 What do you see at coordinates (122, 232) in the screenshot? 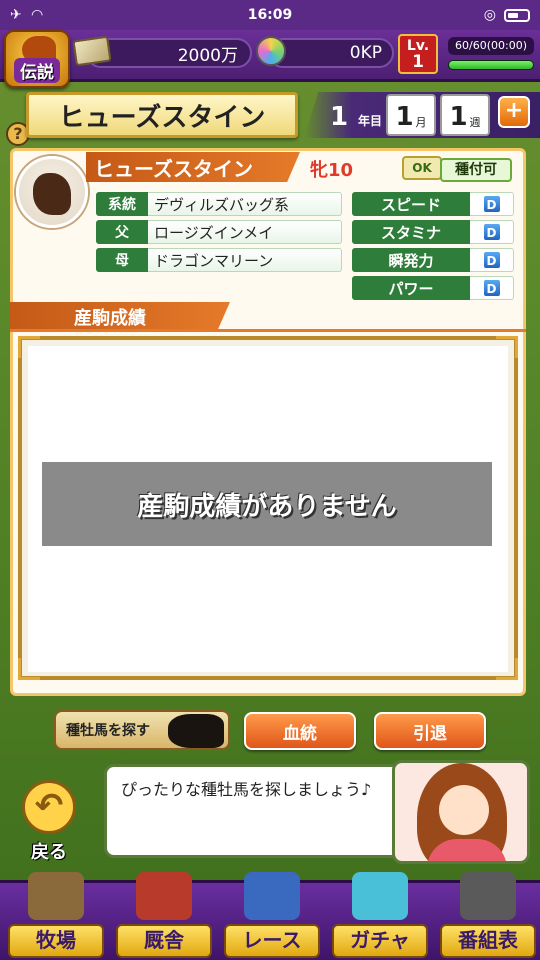
I see `info-key: 父` at bounding box center [122, 232].